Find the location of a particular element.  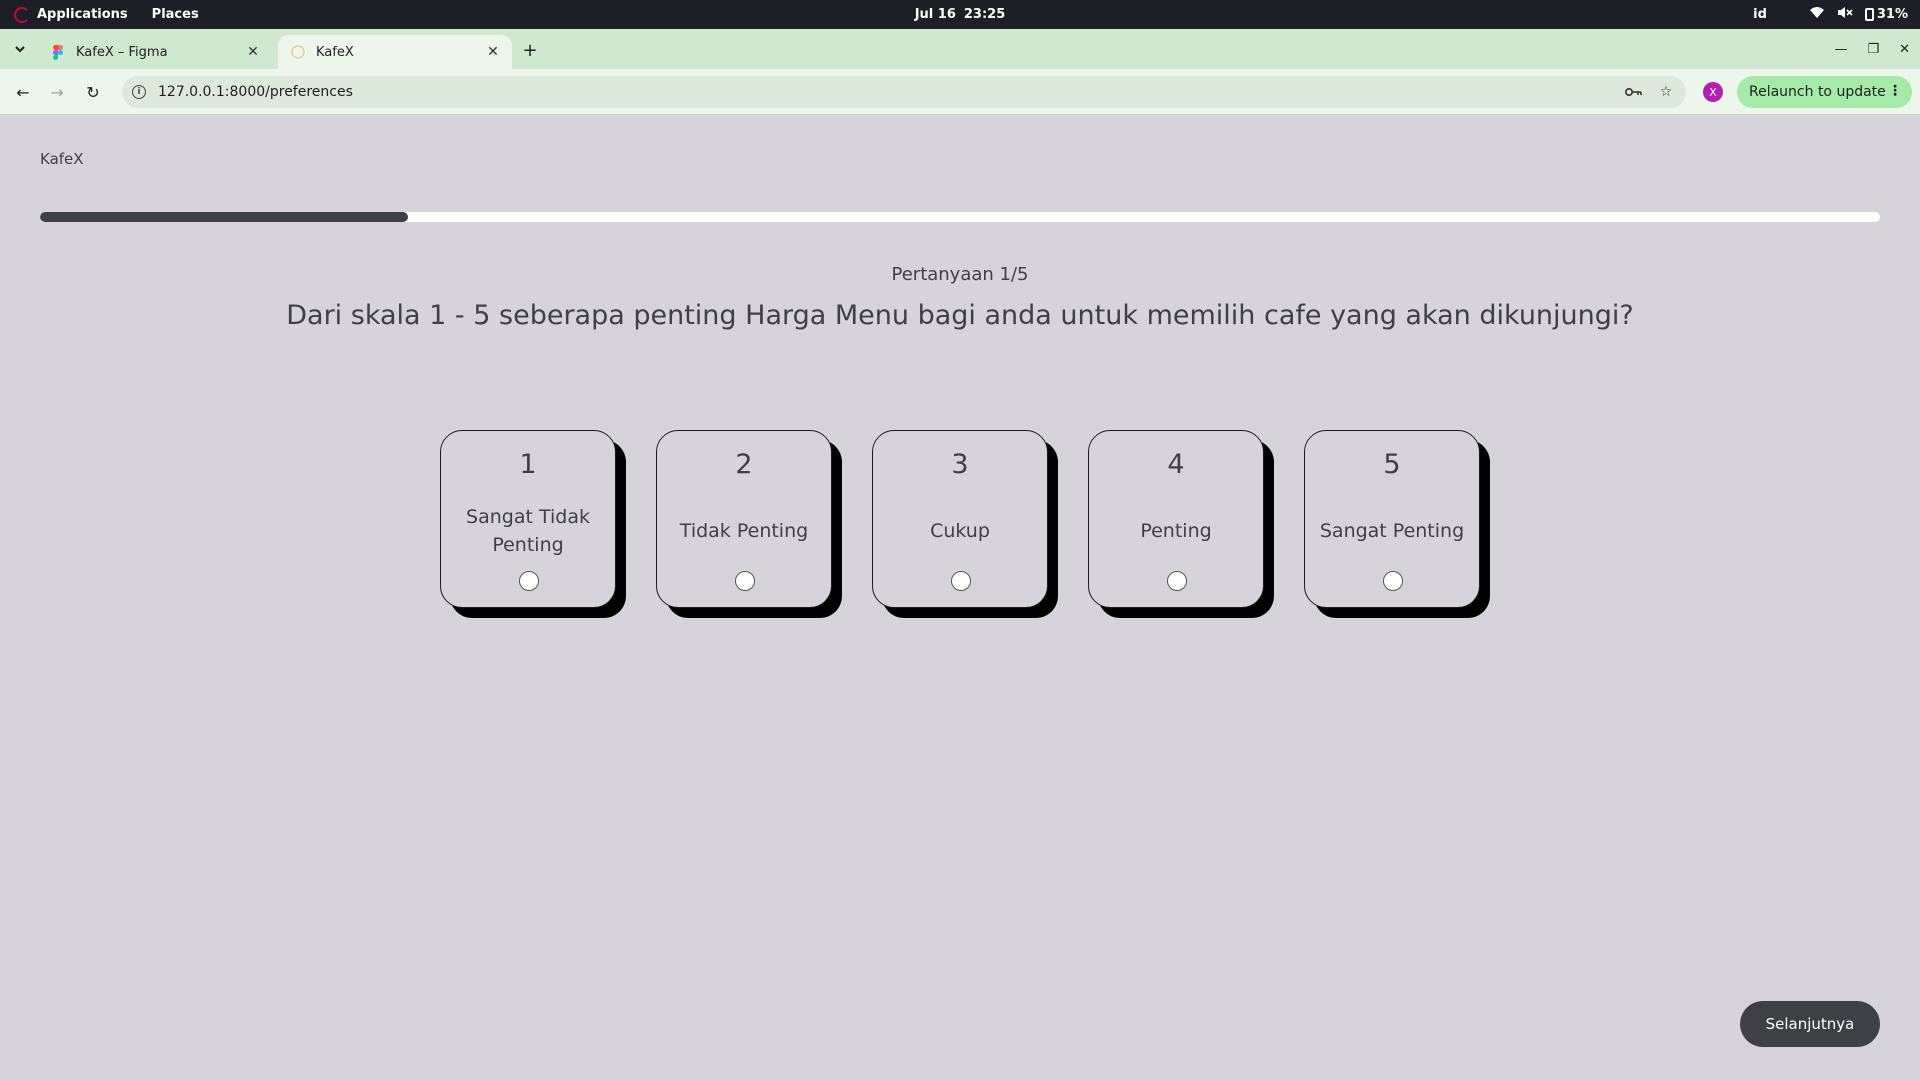

option-label: Sangat Tidak Penting is located at coordinates (528, 531).